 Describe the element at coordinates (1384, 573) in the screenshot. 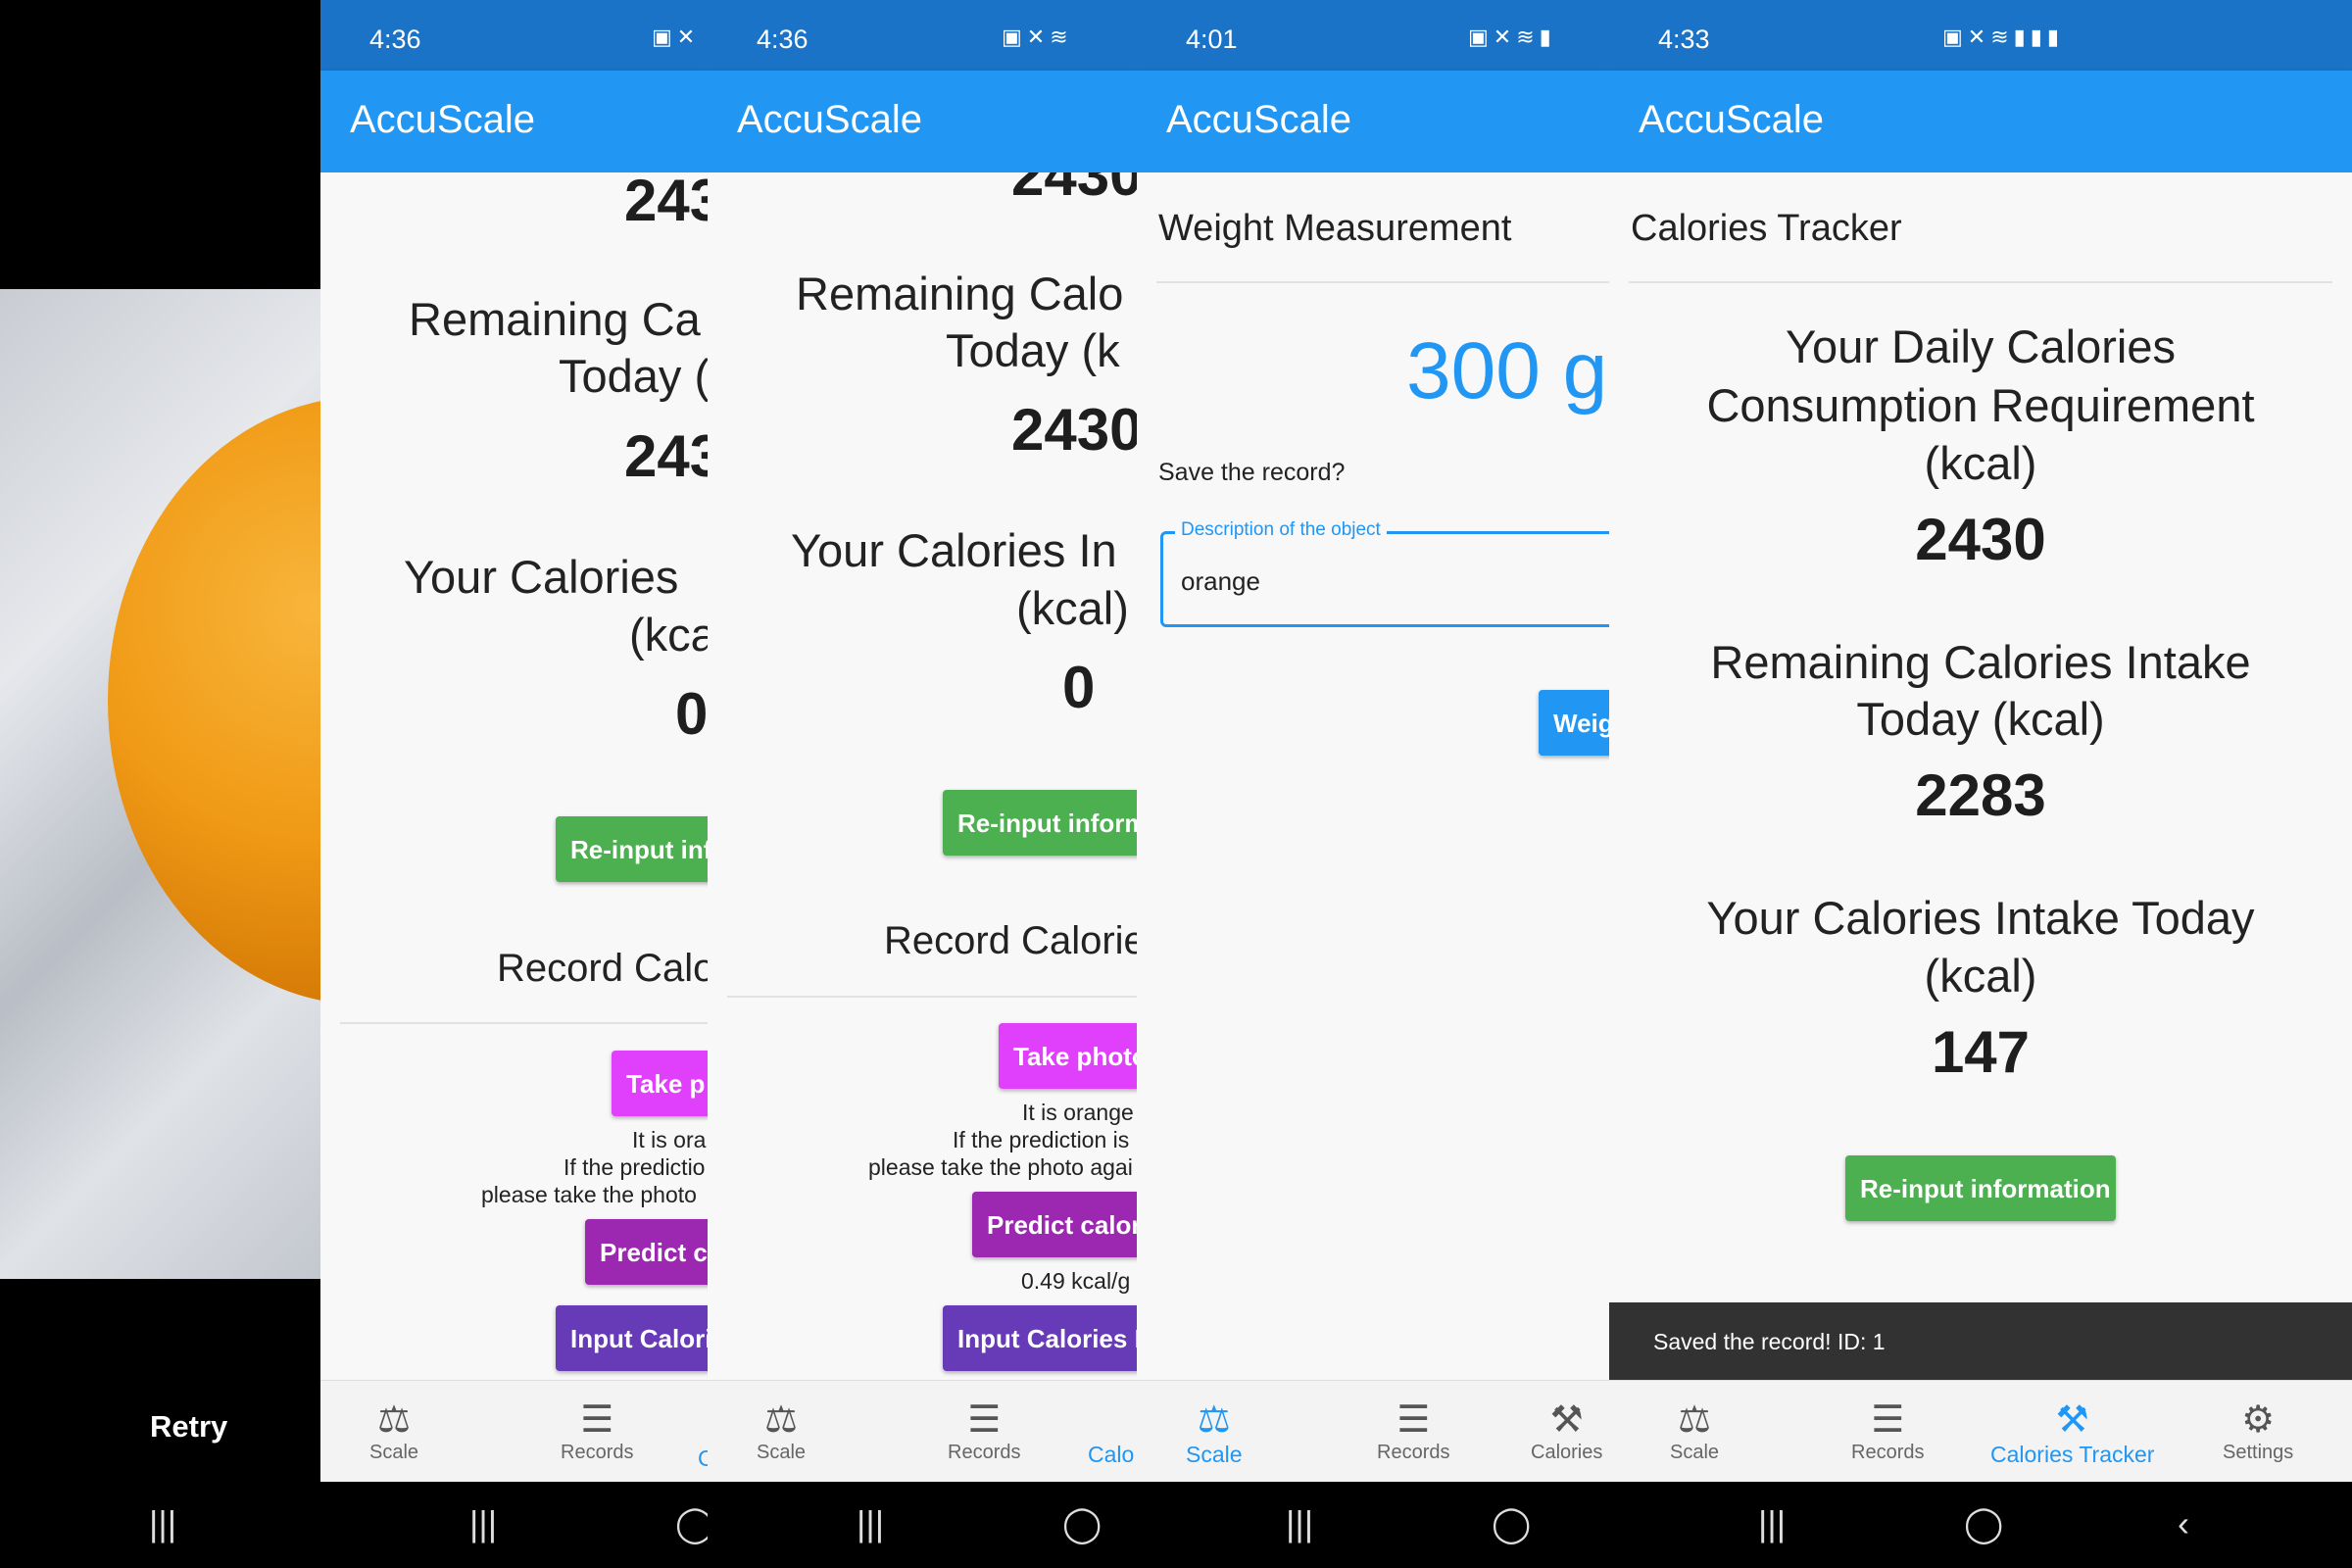

I see `description-field: Description of the object orange` at that location.